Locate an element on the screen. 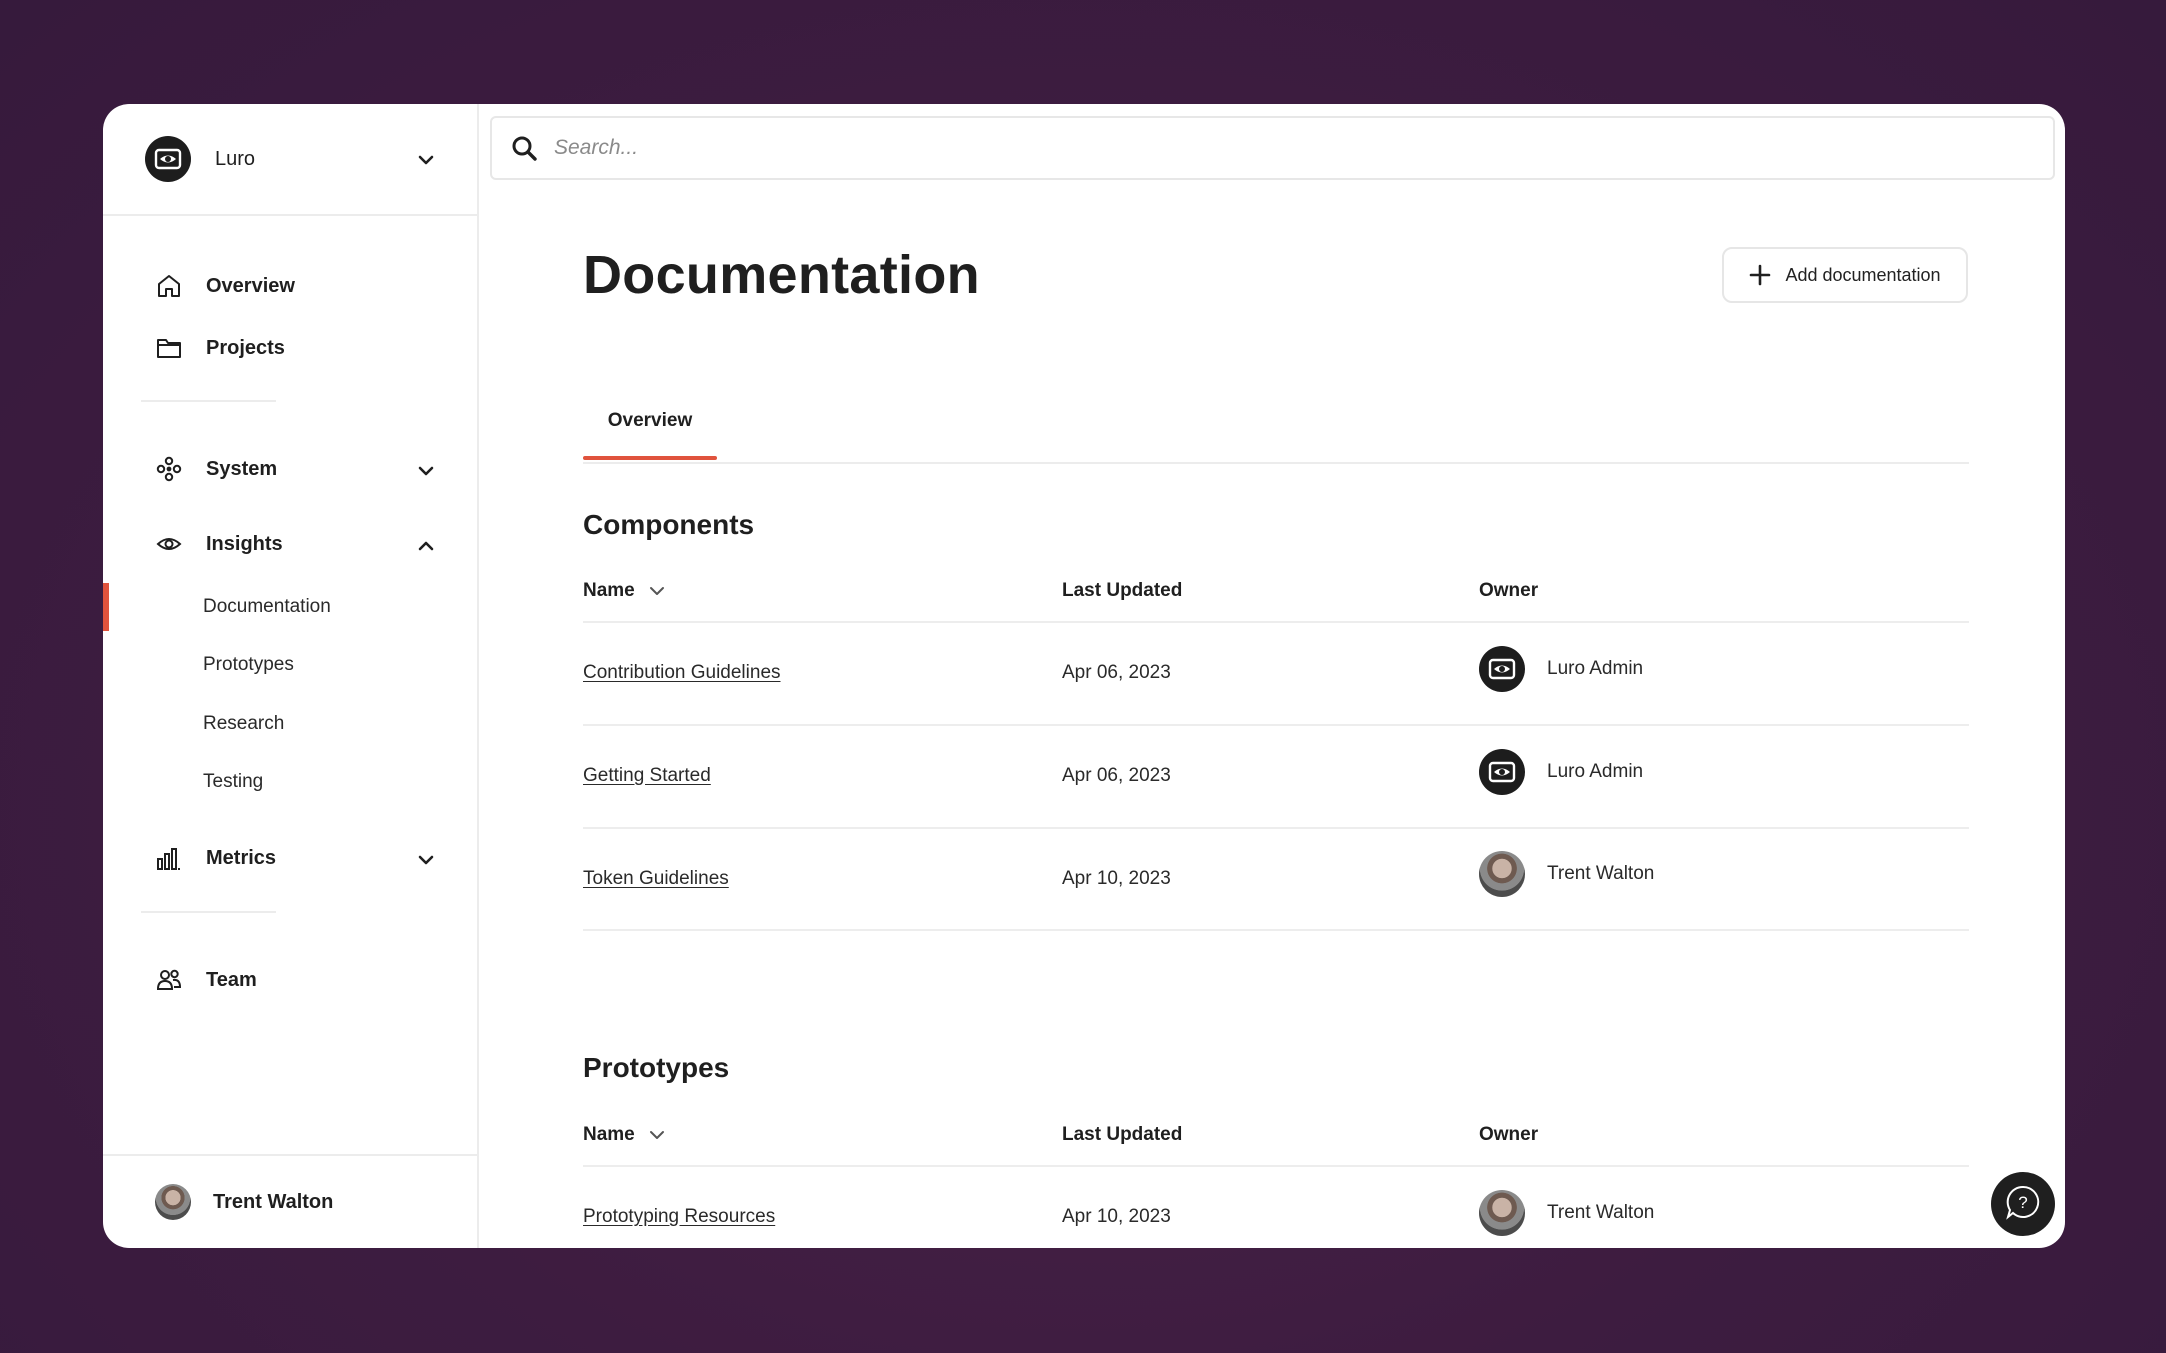 Image resolution: width=2166 pixels, height=1353 pixels. nav-overview: Overview is located at coordinates (225, 286).